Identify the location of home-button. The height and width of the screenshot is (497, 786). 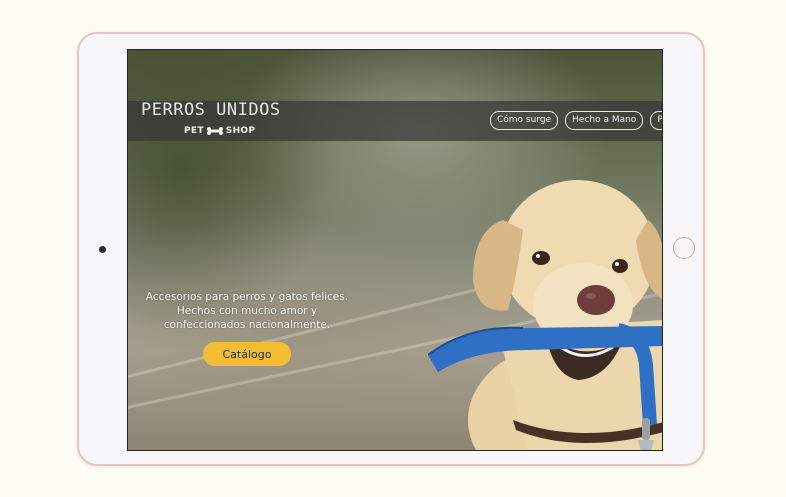
(684, 248).